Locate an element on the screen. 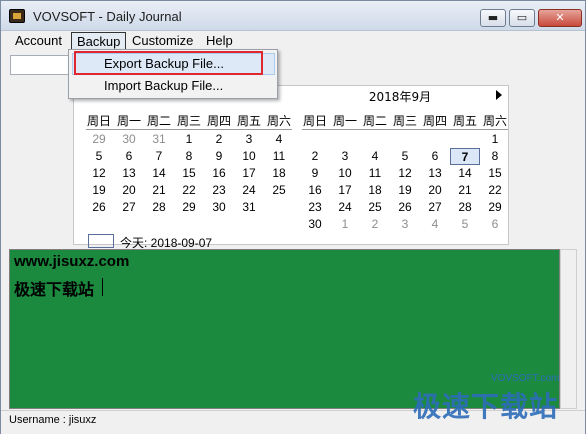  right-day-cell: 23 is located at coordinates (315, 207).